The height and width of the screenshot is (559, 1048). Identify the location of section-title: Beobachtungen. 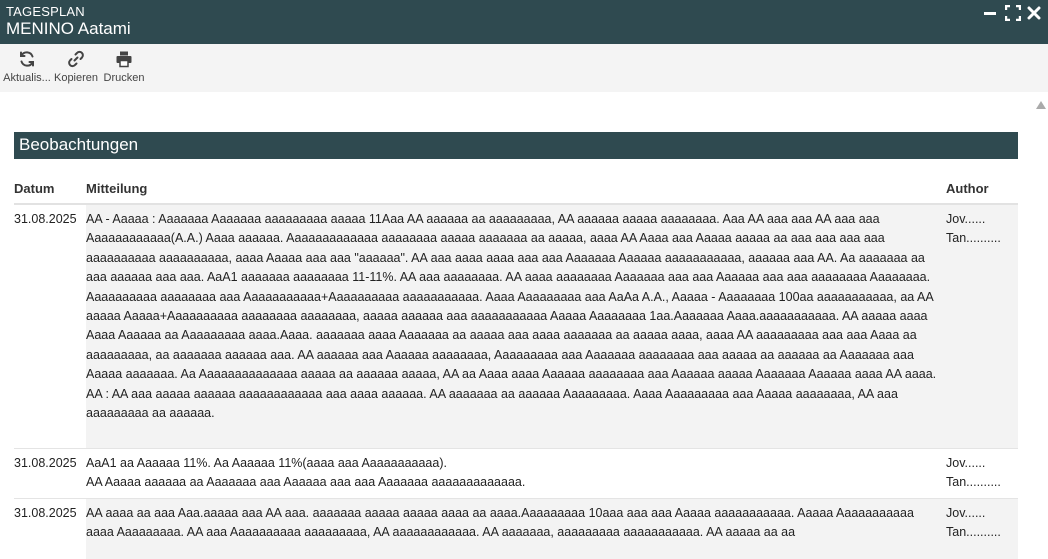
(79, 144).